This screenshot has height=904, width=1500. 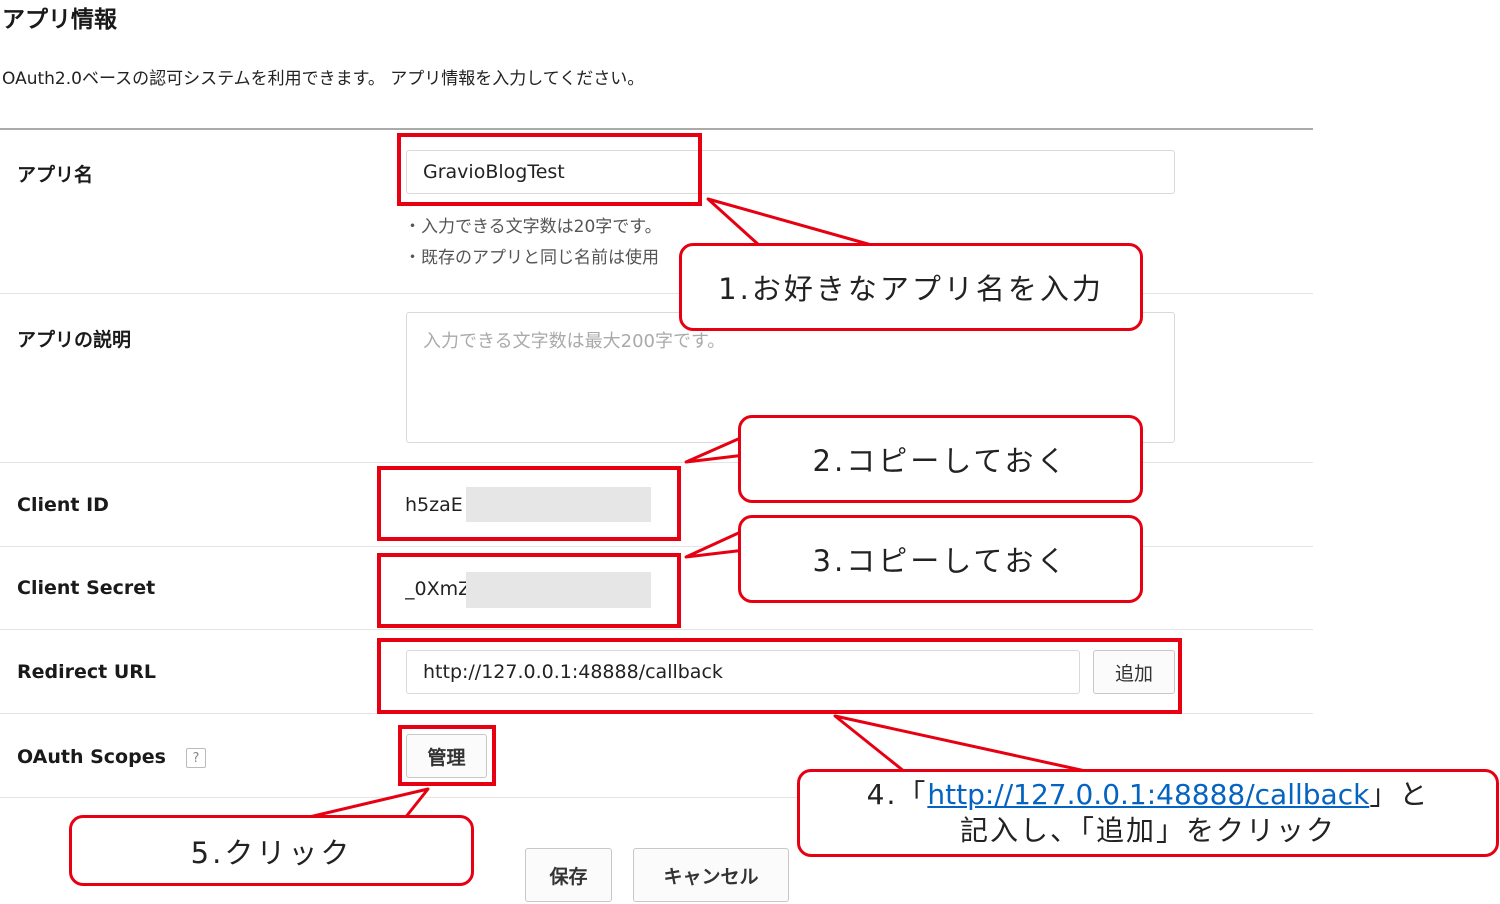 I want to click on callout-step-1-text: 1.お好きなアプリ名を入力, so click(x=911, y=289).